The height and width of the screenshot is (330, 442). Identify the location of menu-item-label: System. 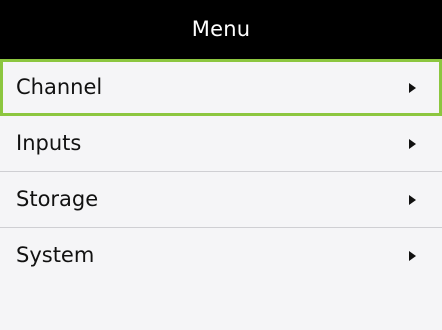
(55, 255).